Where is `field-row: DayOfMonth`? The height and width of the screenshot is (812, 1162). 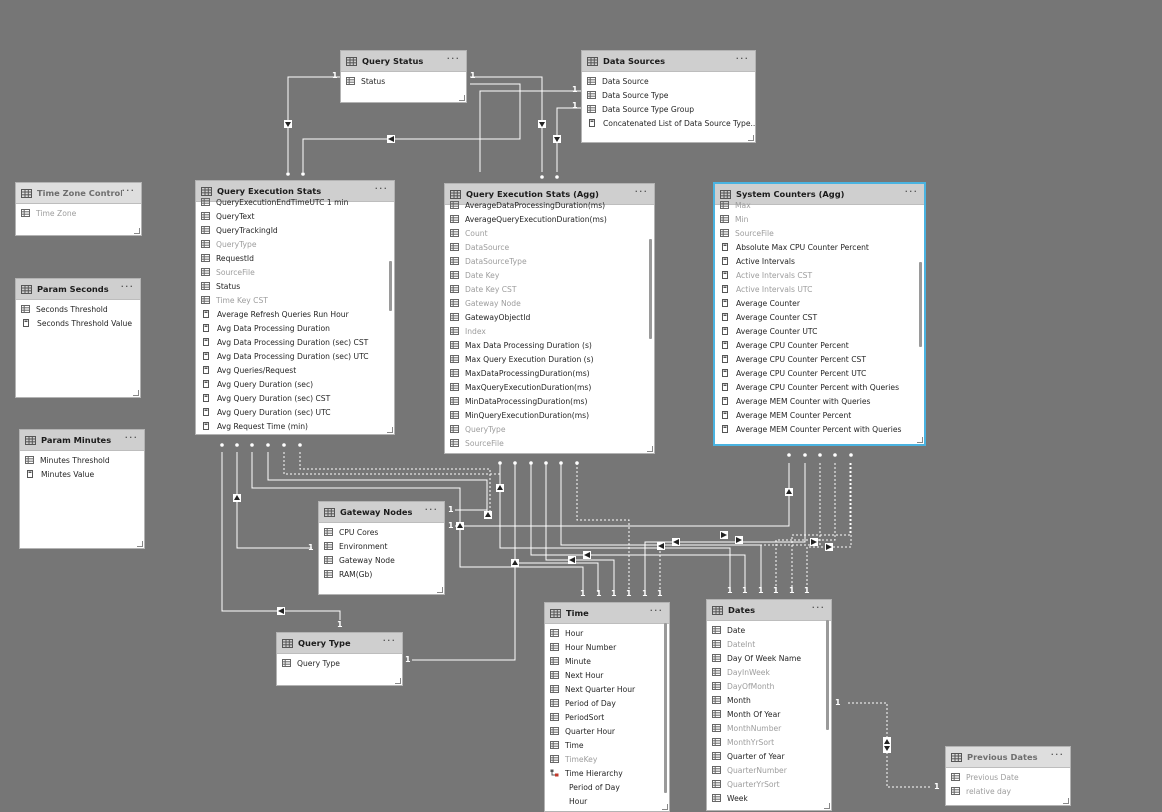
field-row: DayOfMonth is located at coordinates (769, 686).